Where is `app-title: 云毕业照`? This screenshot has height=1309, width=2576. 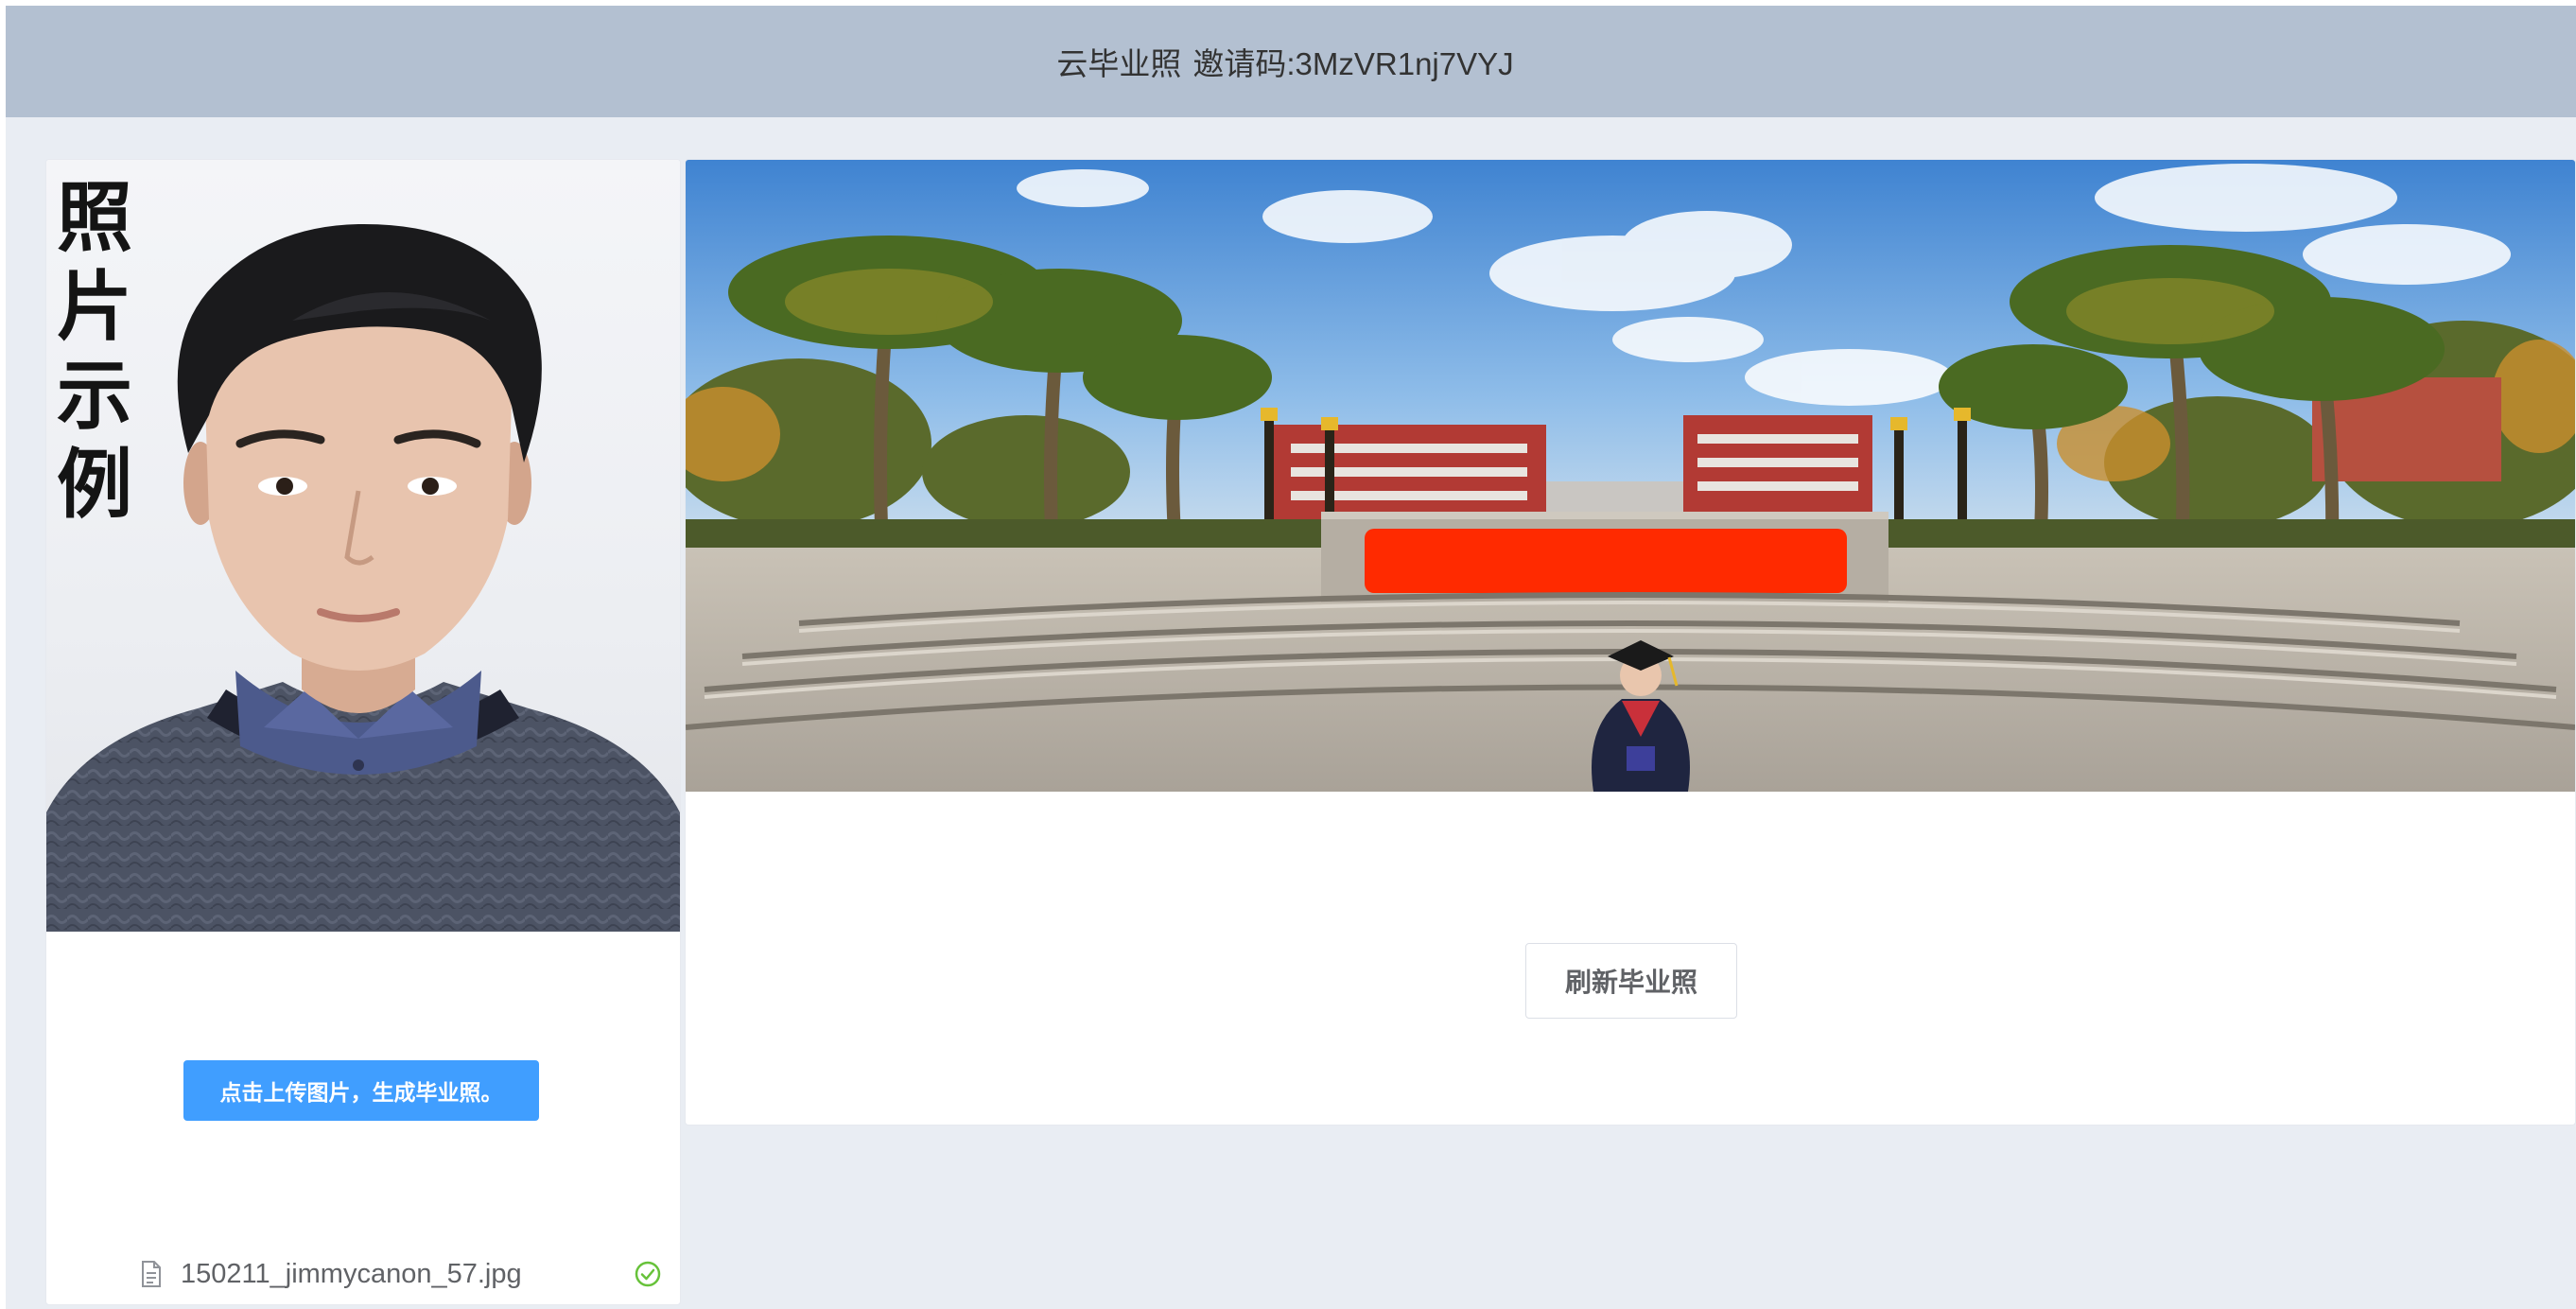
app-title: 云毕业照 is located at coordinates (1119, 64).